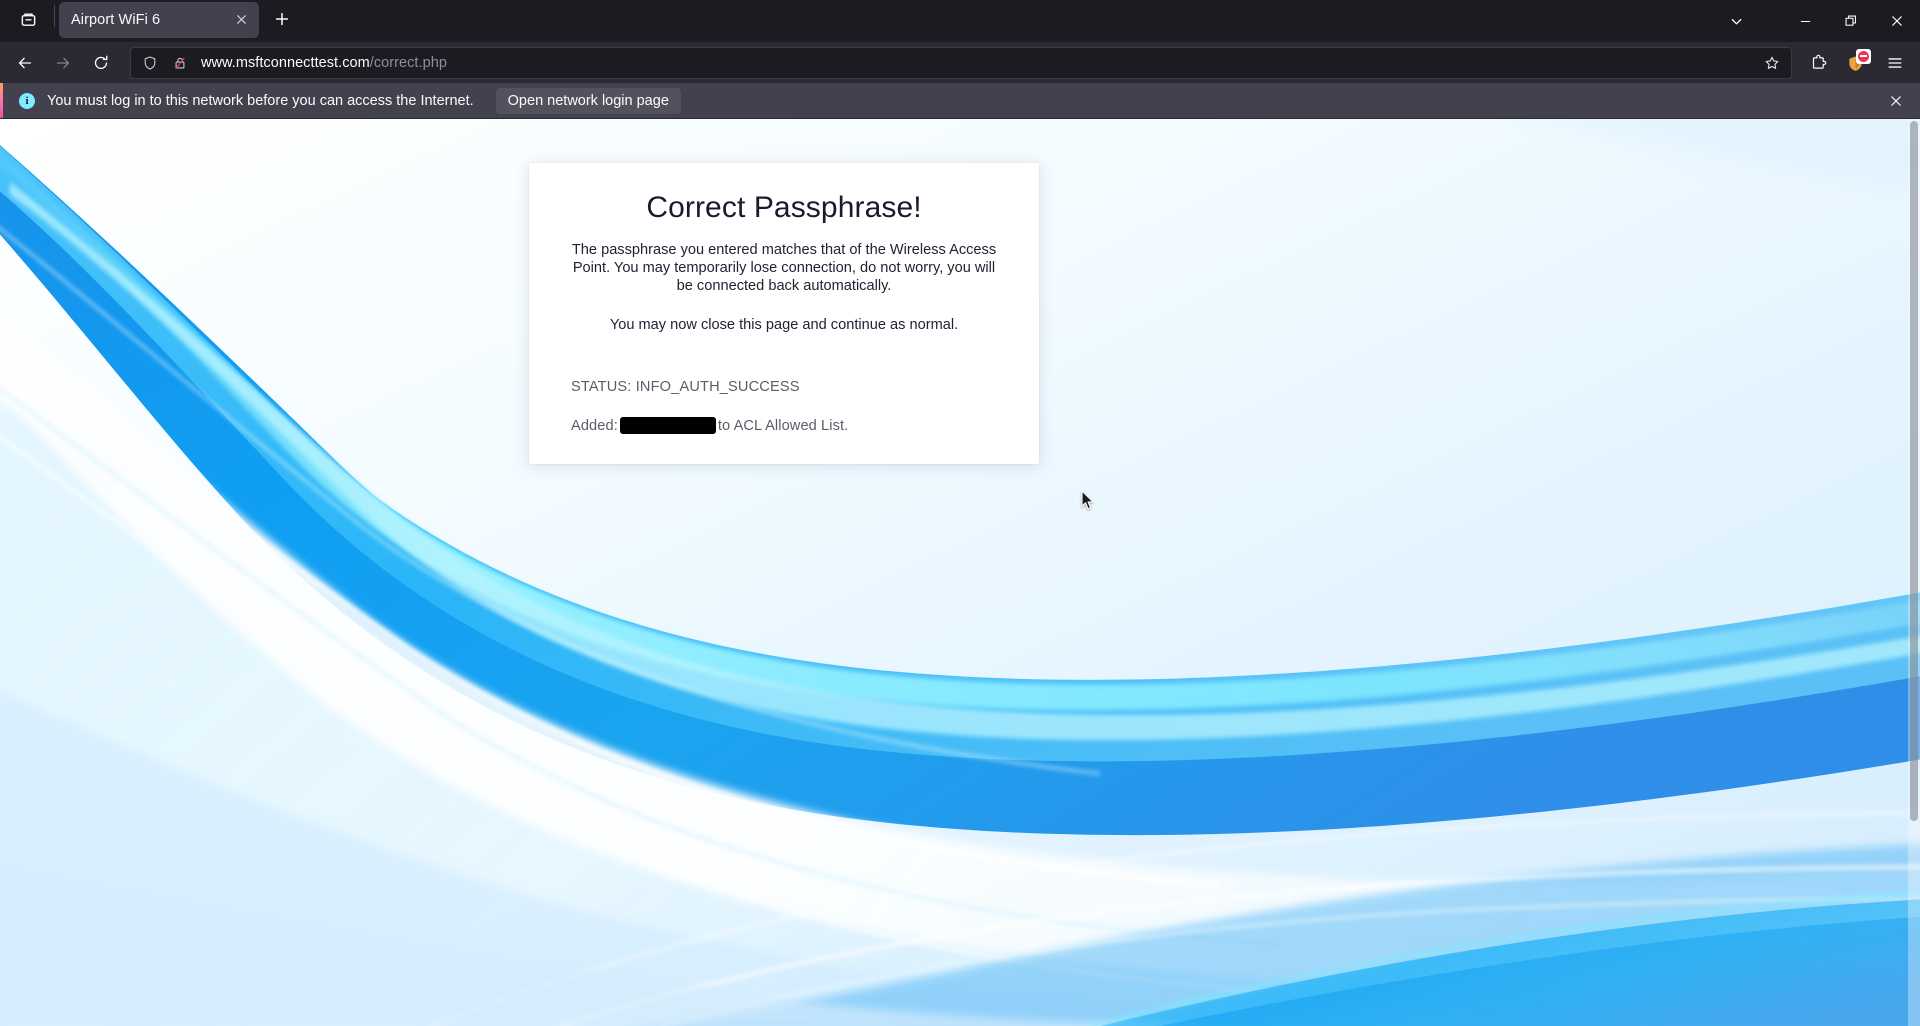  Describe the element at coordinates (1914, 471) in the screenshot. I see `scrollbar-thumb` at that location.